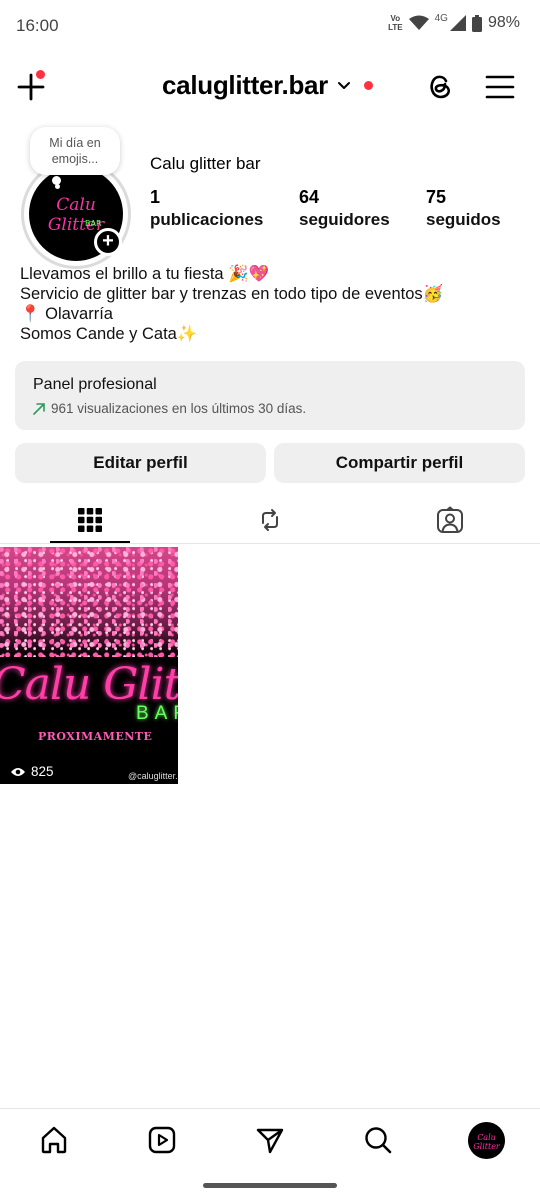  What do you see at coordinates (140, 463) in the screenshot?
I see `edit-profile-button: Editar perfil` at bounding box center [140, 463].